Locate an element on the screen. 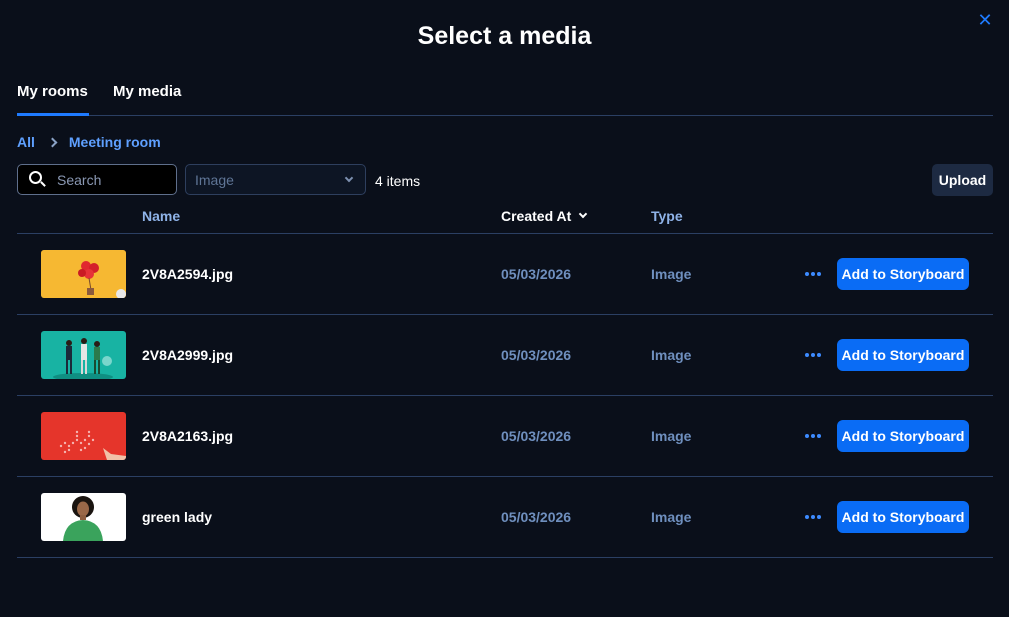 The height and width of the screenshot is (617, 1009). media-name: 2V8A2594.jpg is located at coordinates (188, 274).